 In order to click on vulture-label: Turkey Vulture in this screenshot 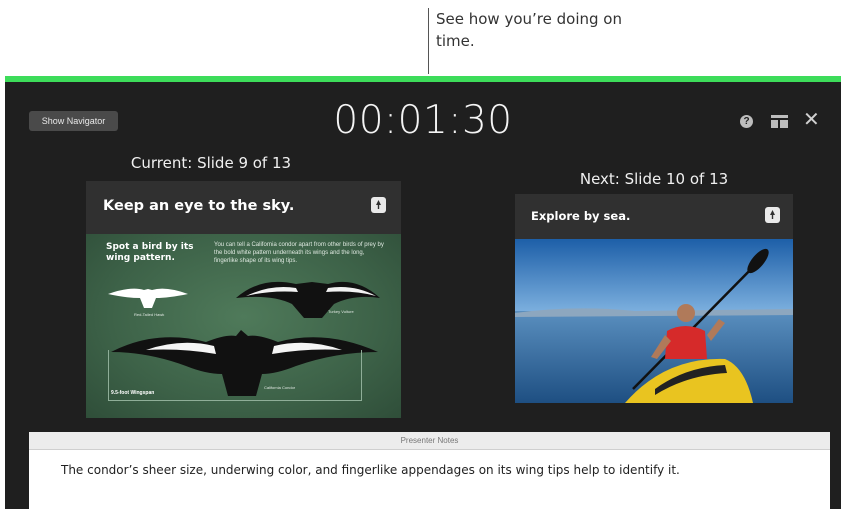, I will do `click(341, 311)`.